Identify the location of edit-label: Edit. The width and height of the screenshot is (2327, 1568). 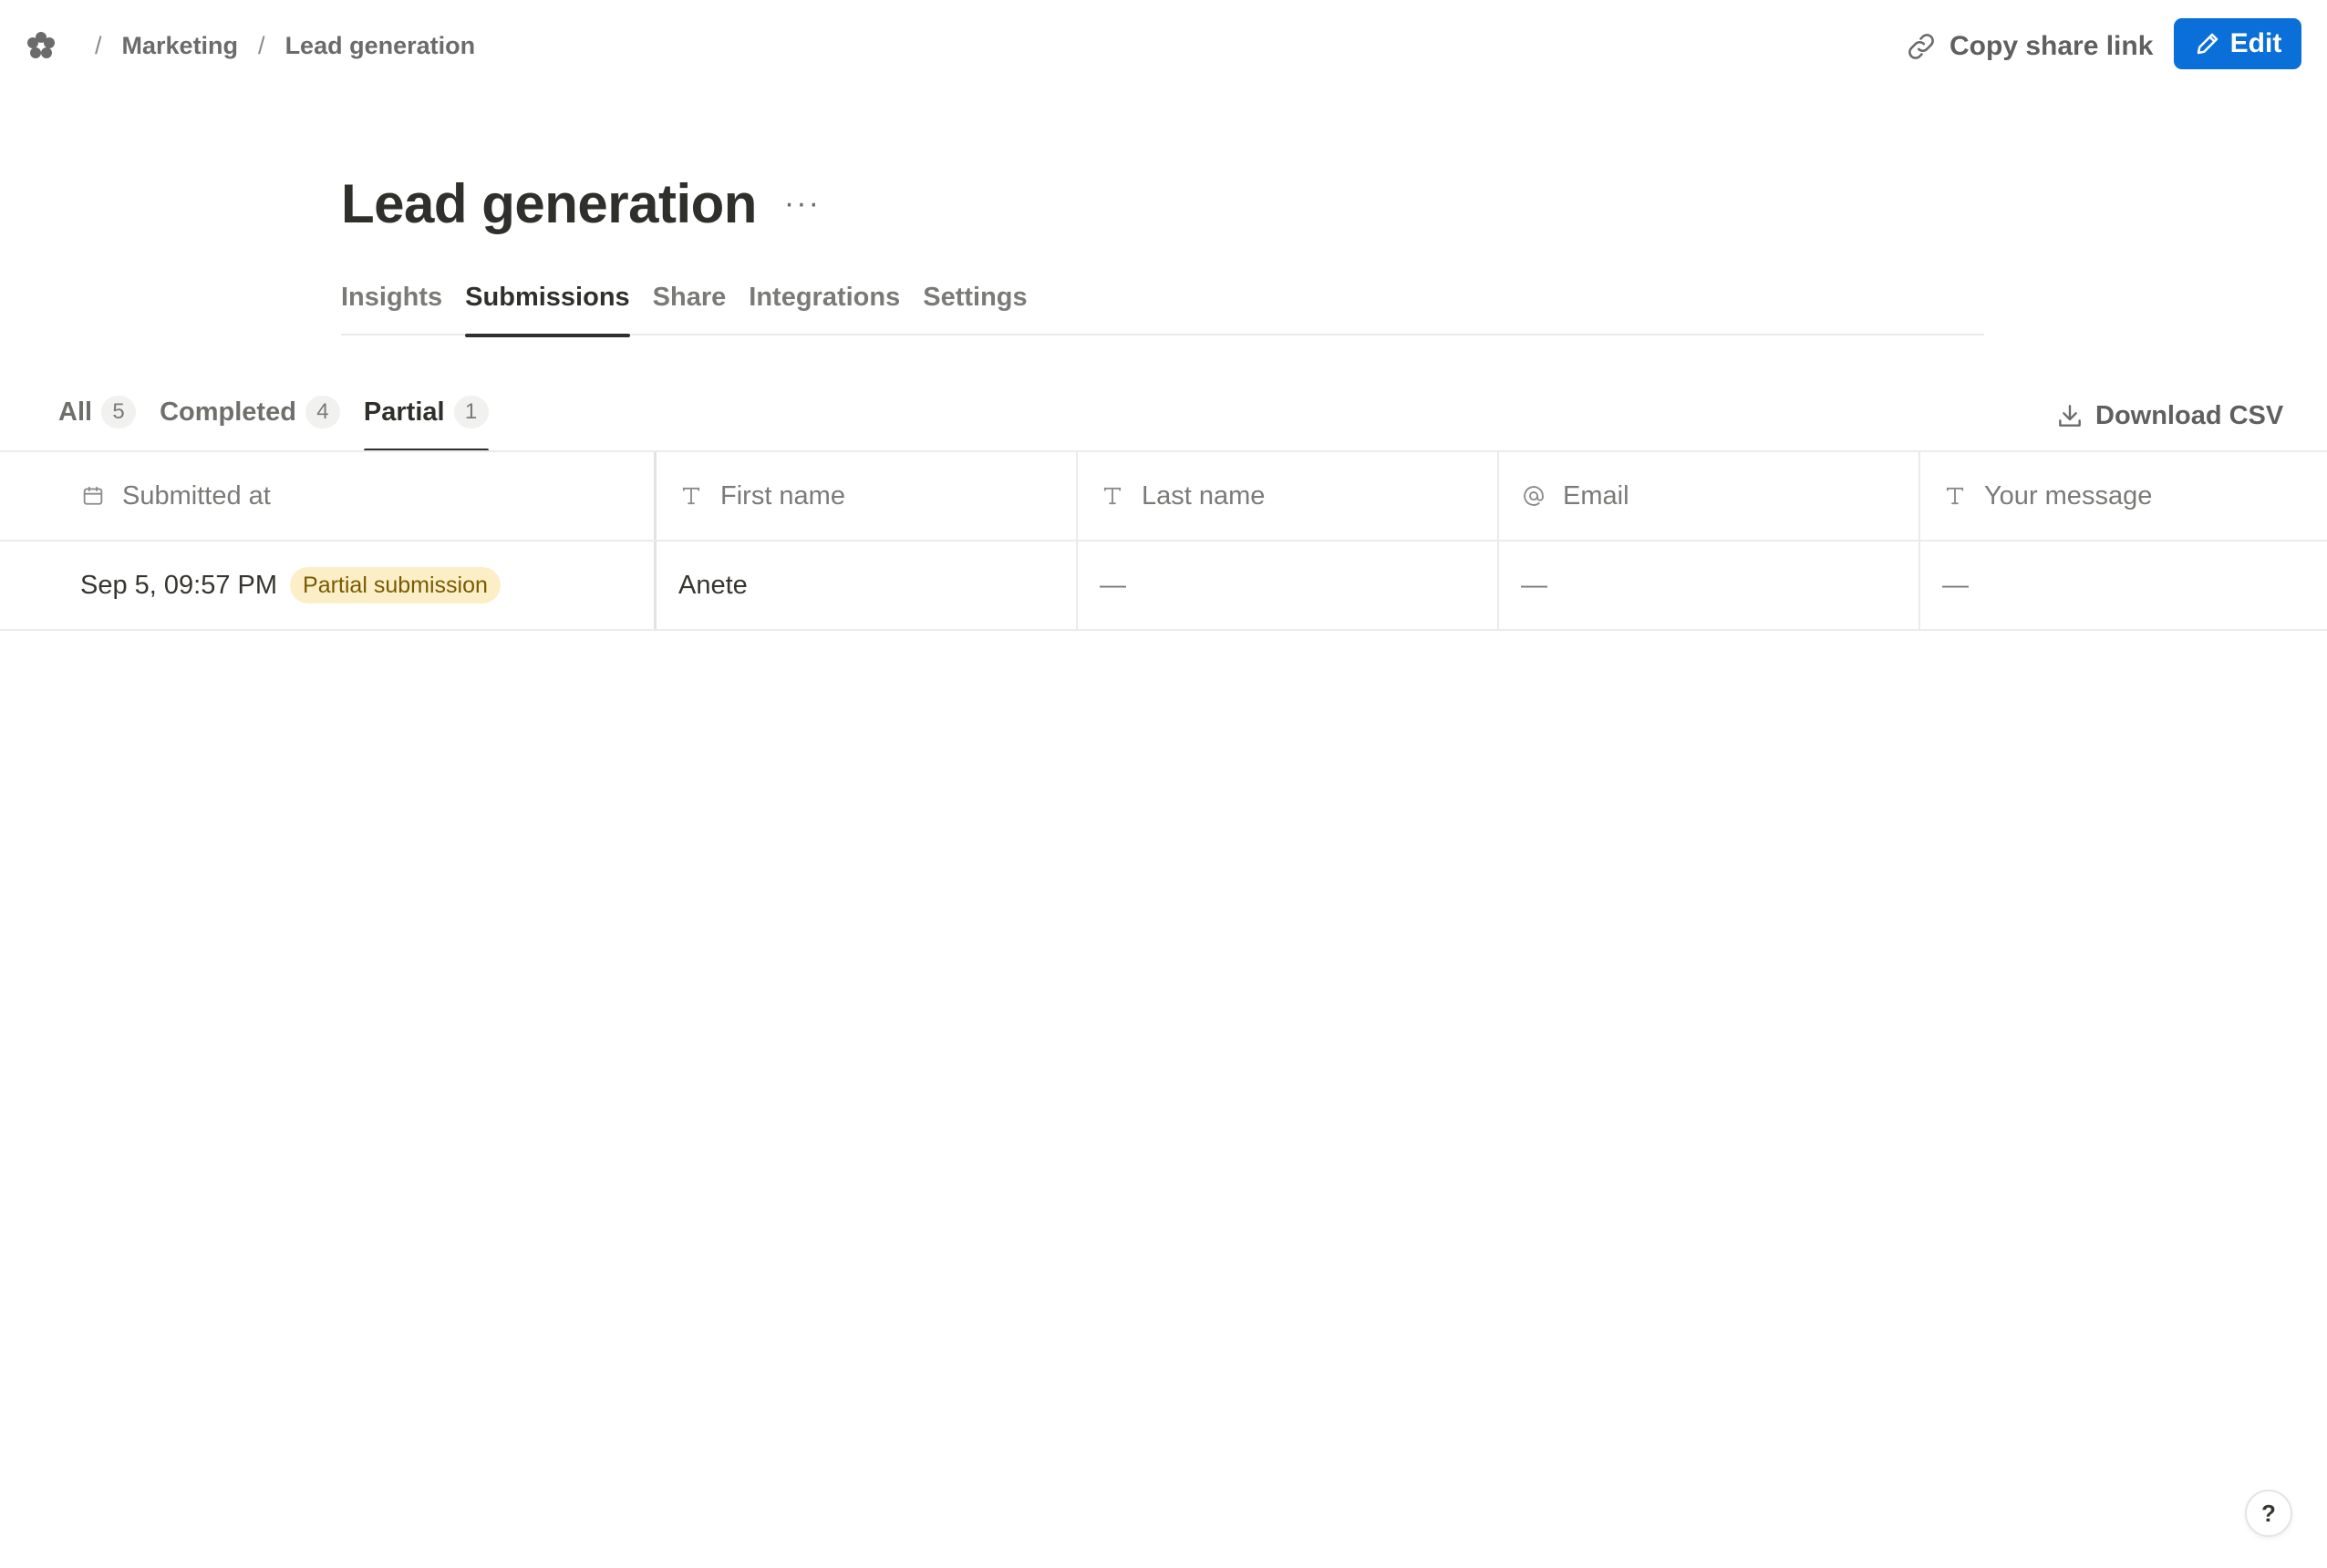
(2255, 43).